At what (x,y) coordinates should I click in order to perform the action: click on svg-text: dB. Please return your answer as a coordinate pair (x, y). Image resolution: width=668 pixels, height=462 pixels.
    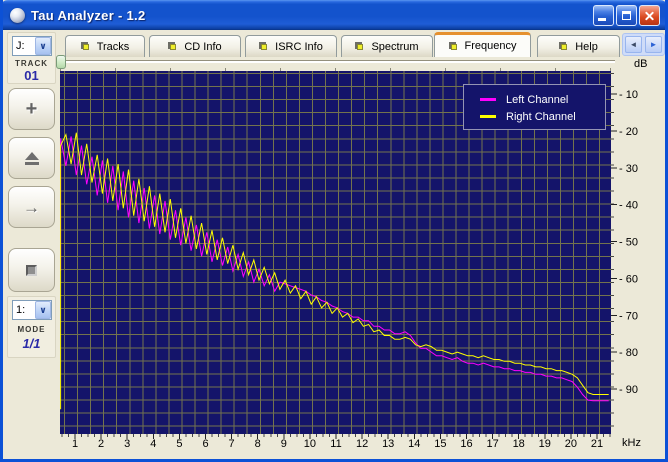
    Looking at the image, I should click on (640, 64).